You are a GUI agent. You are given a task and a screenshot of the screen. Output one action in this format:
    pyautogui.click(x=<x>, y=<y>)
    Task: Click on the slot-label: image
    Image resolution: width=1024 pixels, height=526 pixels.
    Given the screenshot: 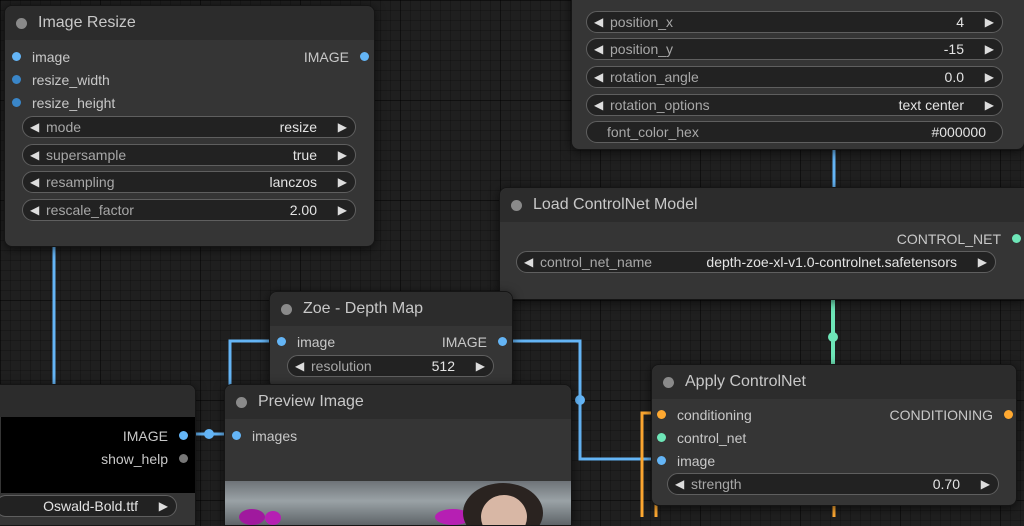 What is the action you would take?
    pyautogui.click(x=51, y=57)
    